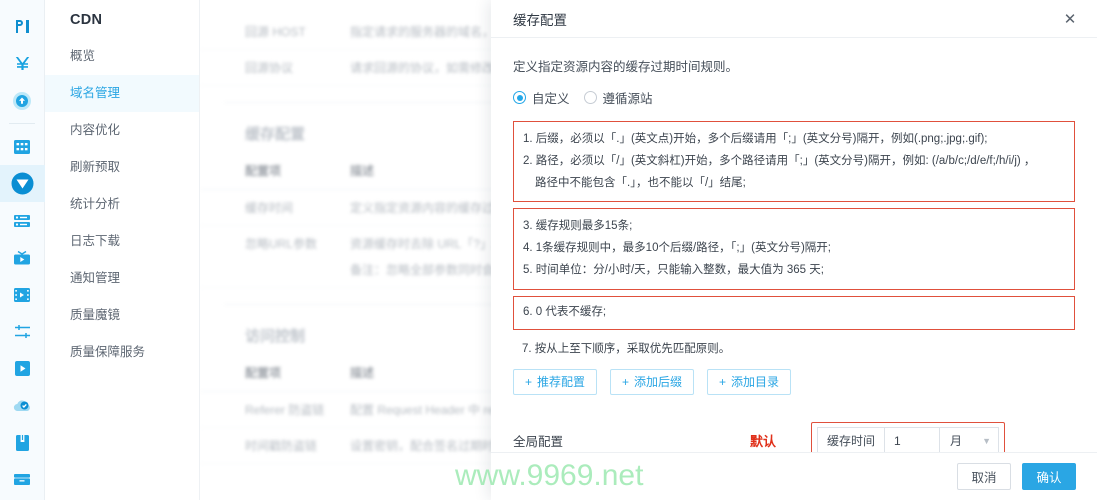 This screenshot has width=1097, height=500. I want to click on add-directory-label: 添加目录, so click(755, 382).